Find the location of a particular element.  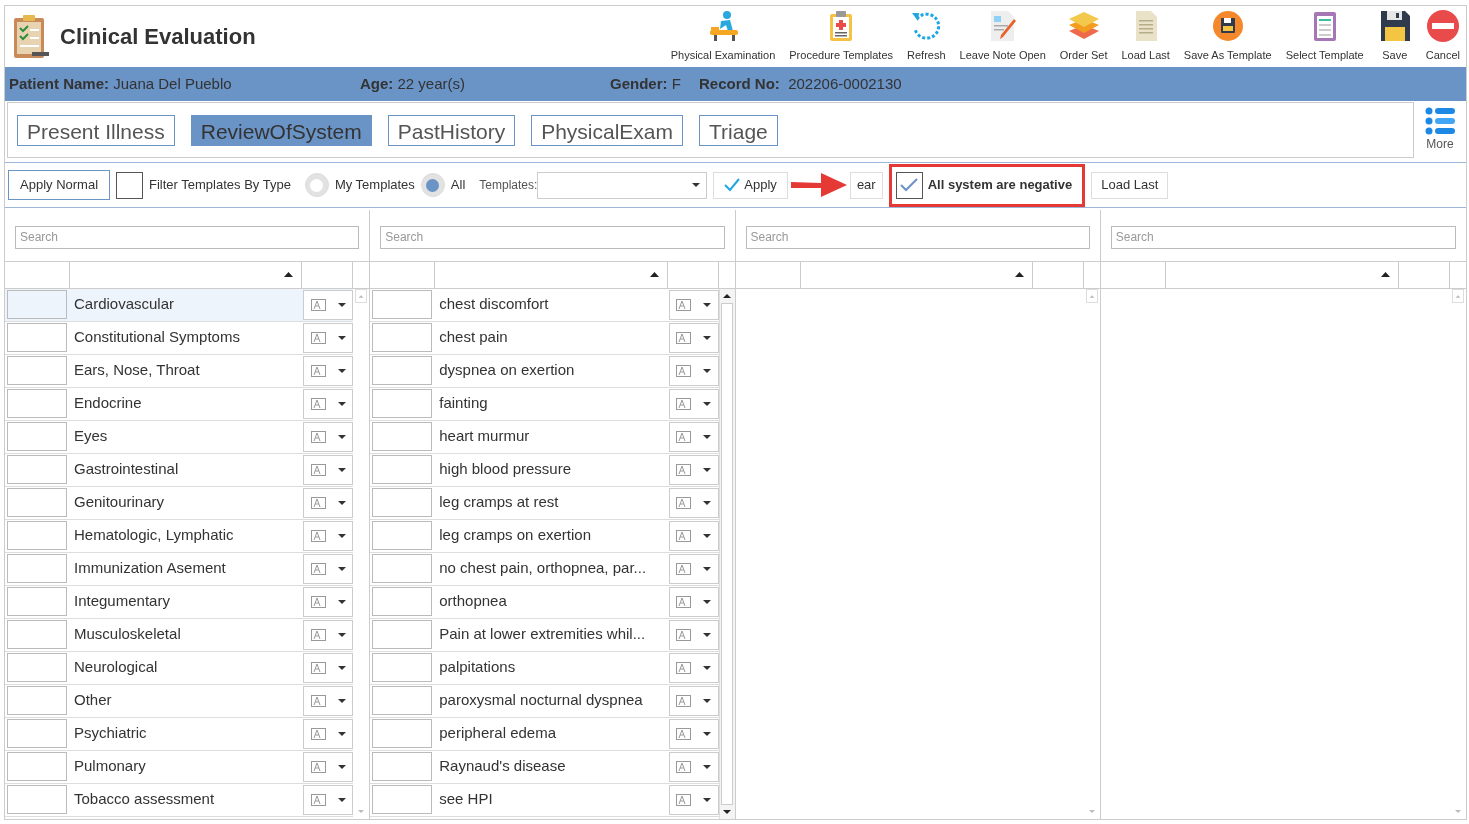

list-row: leg cramps at rest is located at coordinates (544, 503).